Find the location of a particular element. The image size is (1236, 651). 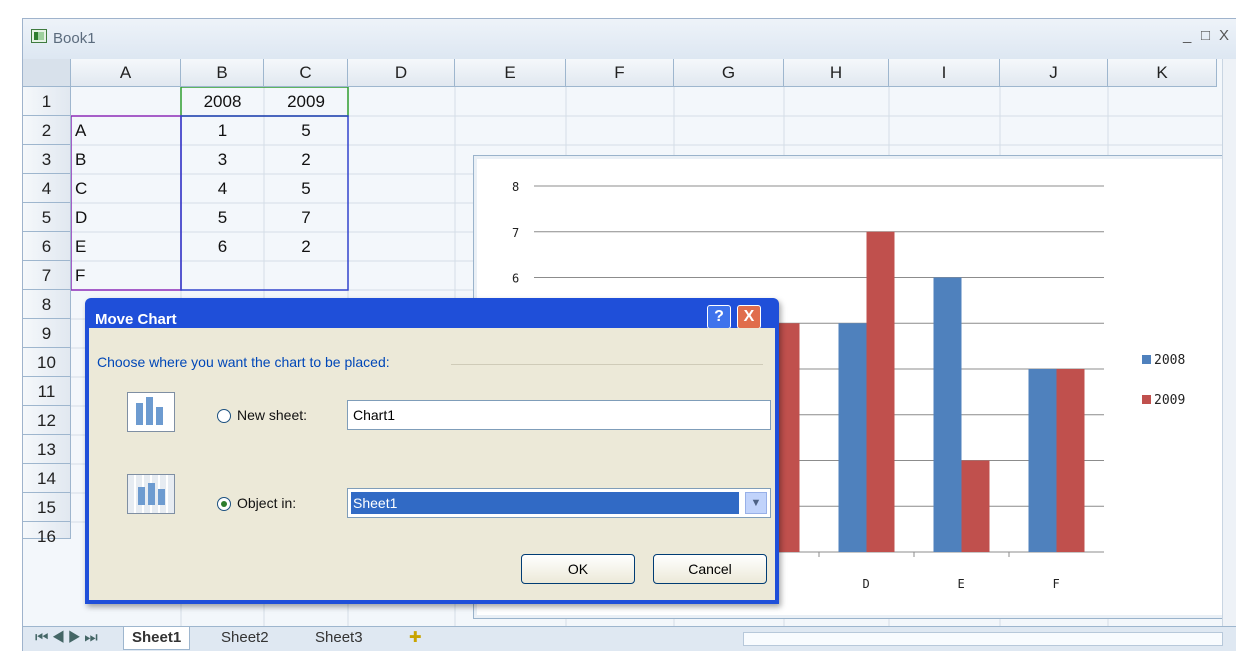

cell-c2: 5 is located at coordinates (306, 130).